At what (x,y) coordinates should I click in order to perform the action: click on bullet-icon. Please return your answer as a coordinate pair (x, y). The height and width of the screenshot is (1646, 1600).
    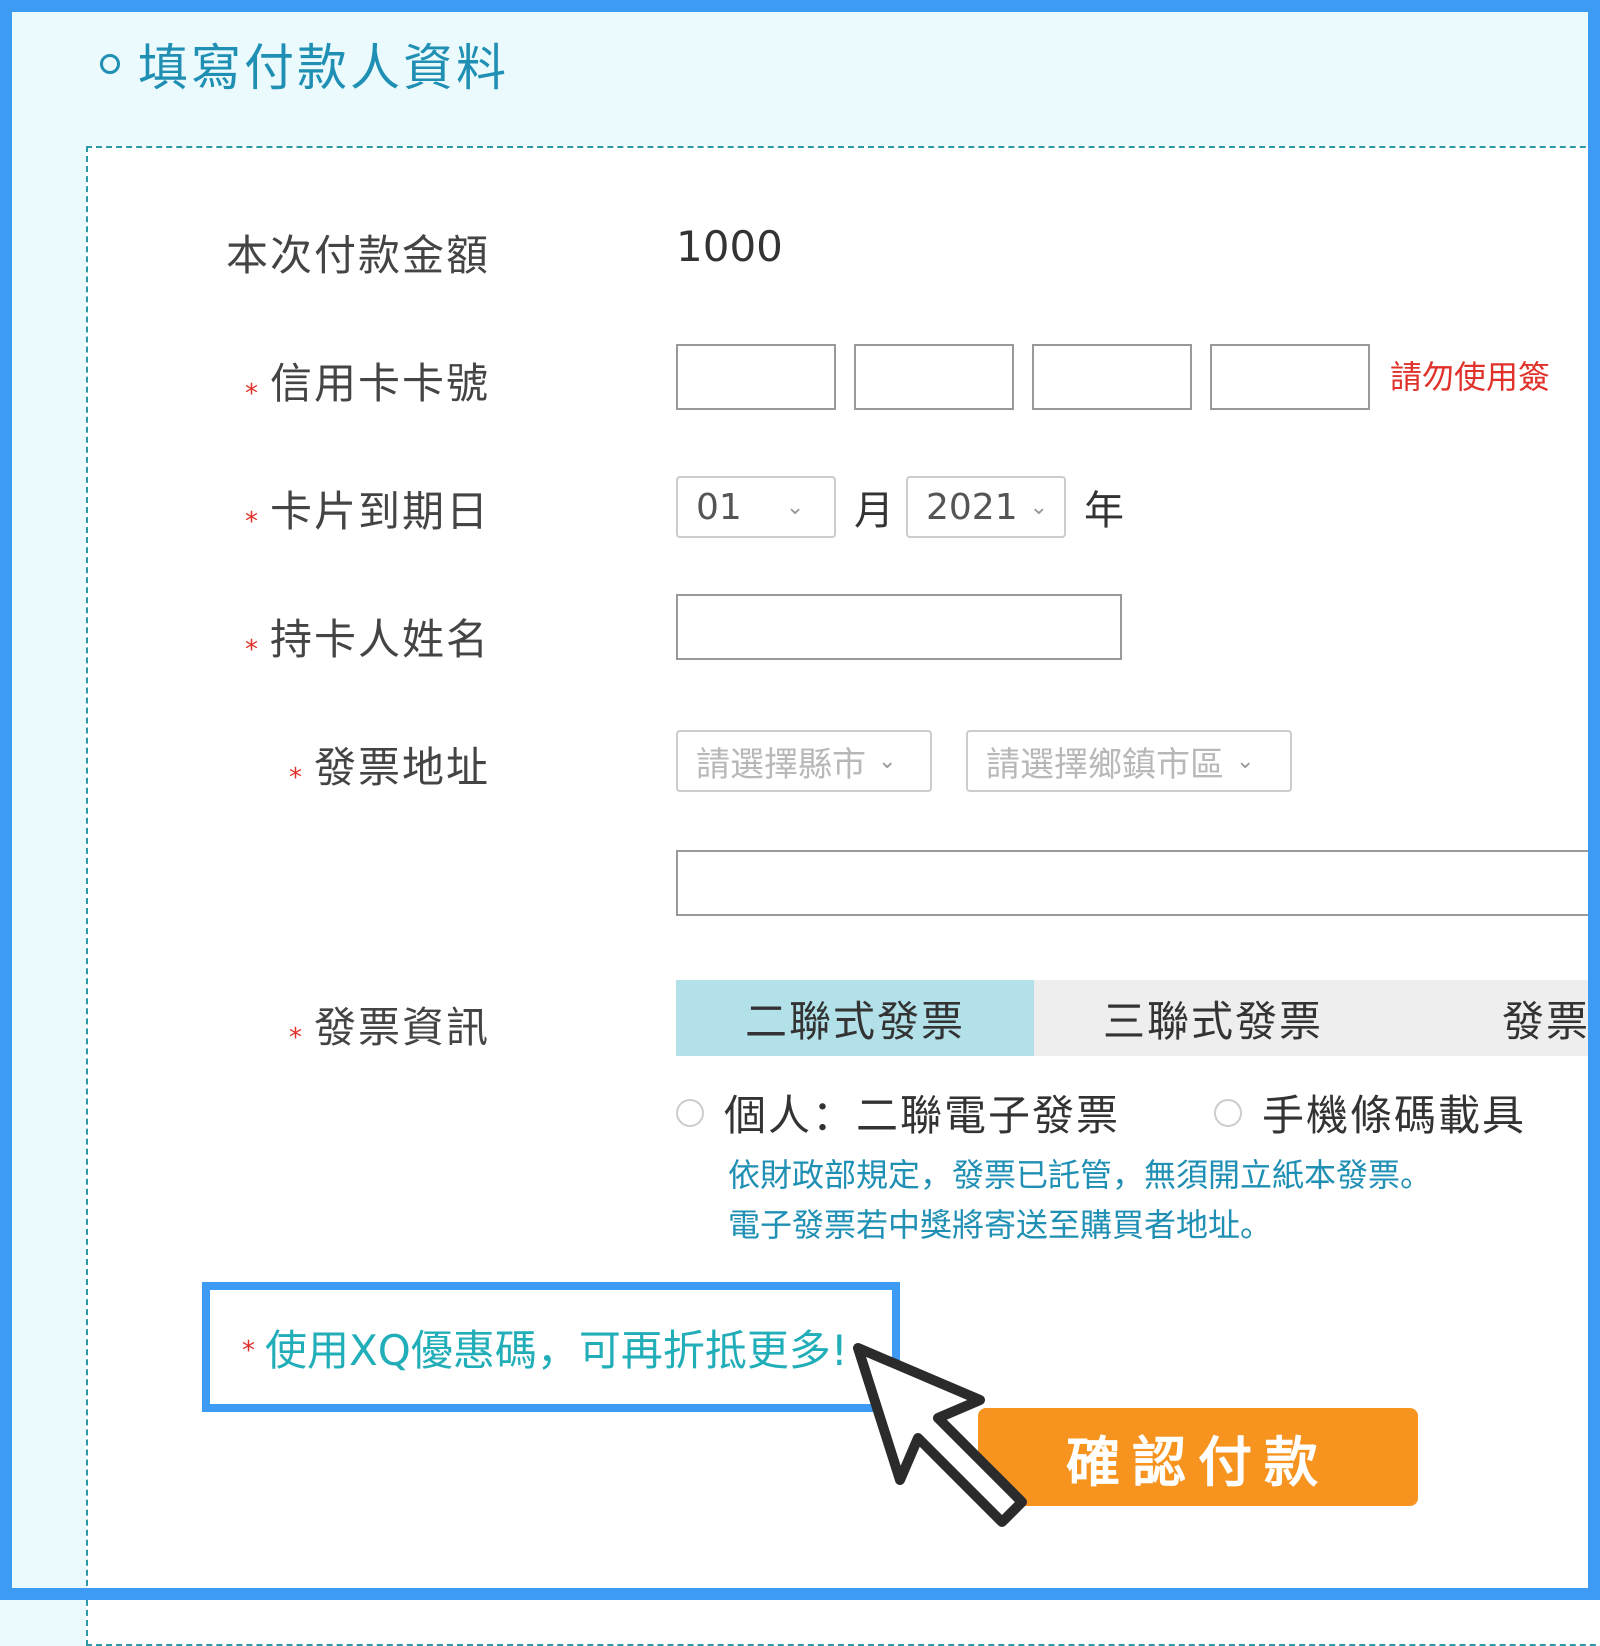
    Looking at the image, I should click on (110, 64).